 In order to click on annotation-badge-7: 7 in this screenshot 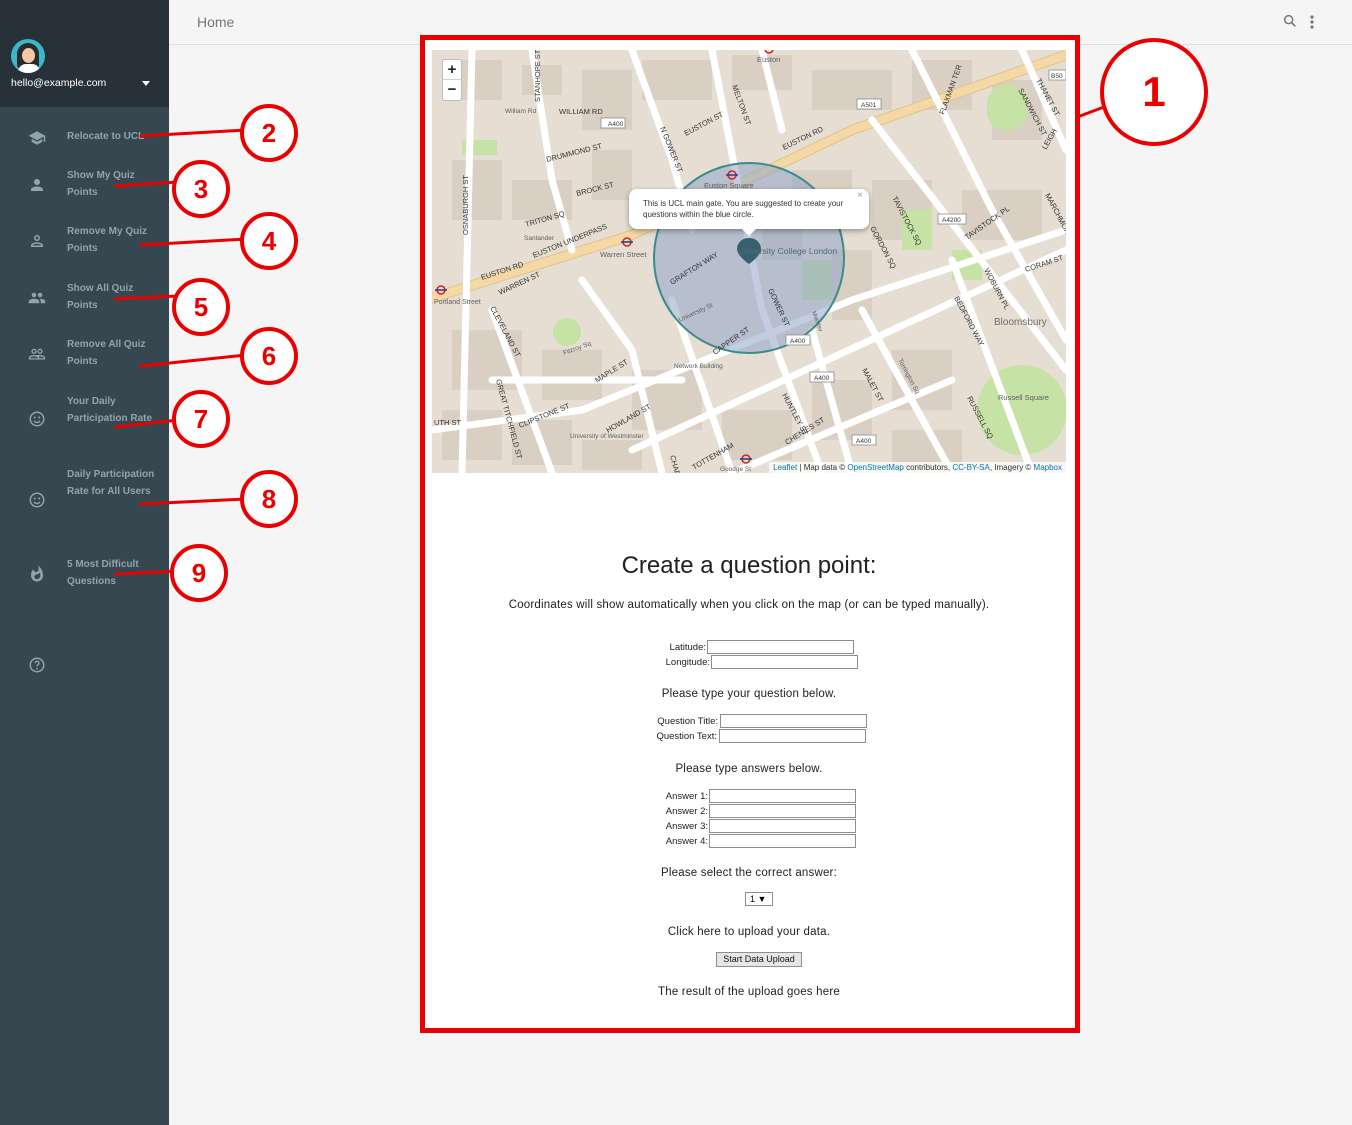, I will do `click(201, 419)`.